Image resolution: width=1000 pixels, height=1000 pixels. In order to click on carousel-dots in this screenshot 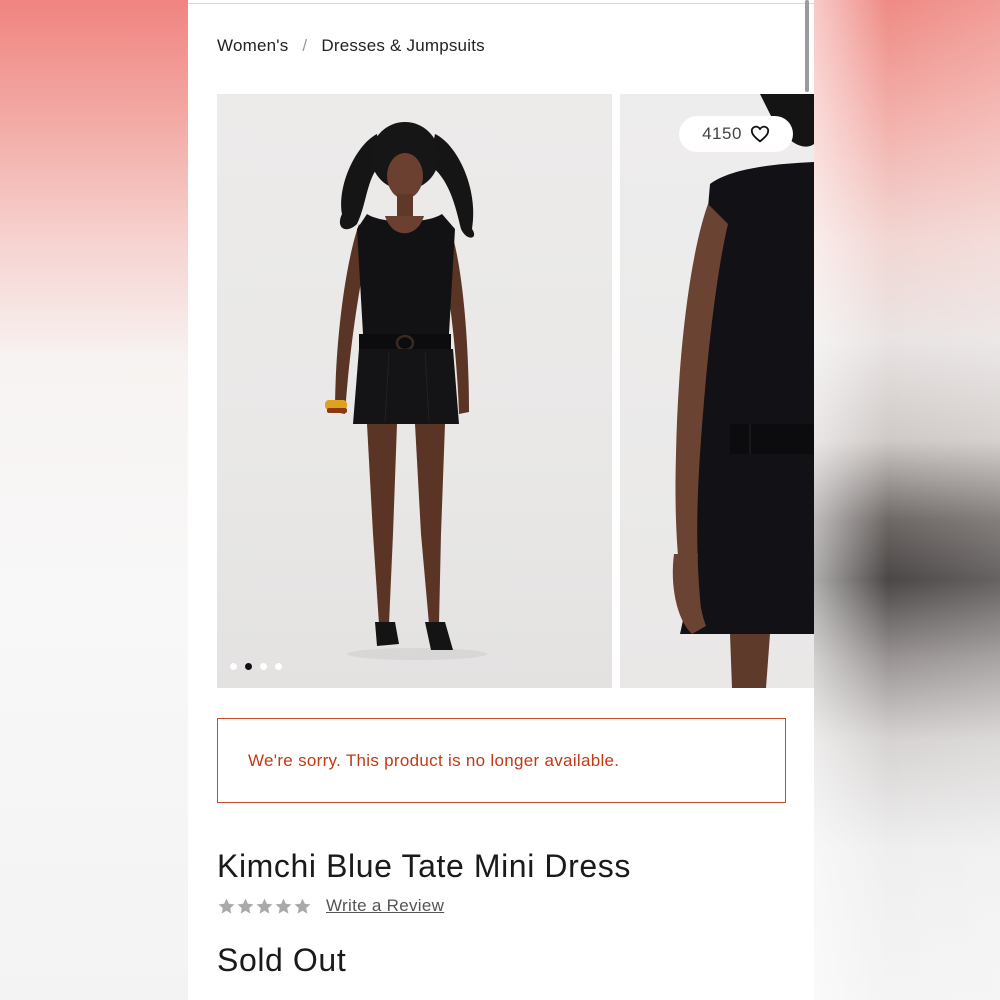, I will do `click(256, 666)`.